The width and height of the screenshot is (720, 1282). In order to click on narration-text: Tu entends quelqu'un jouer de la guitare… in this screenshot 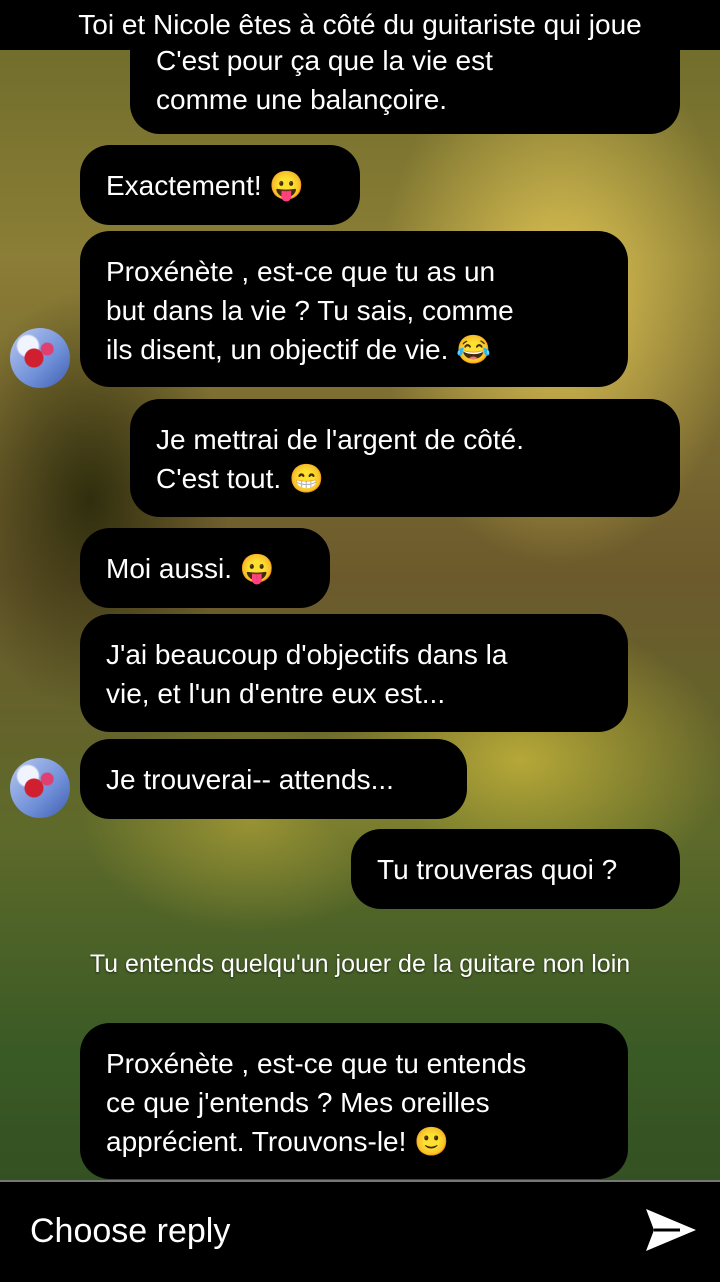, I will do `click(360, 964)`.